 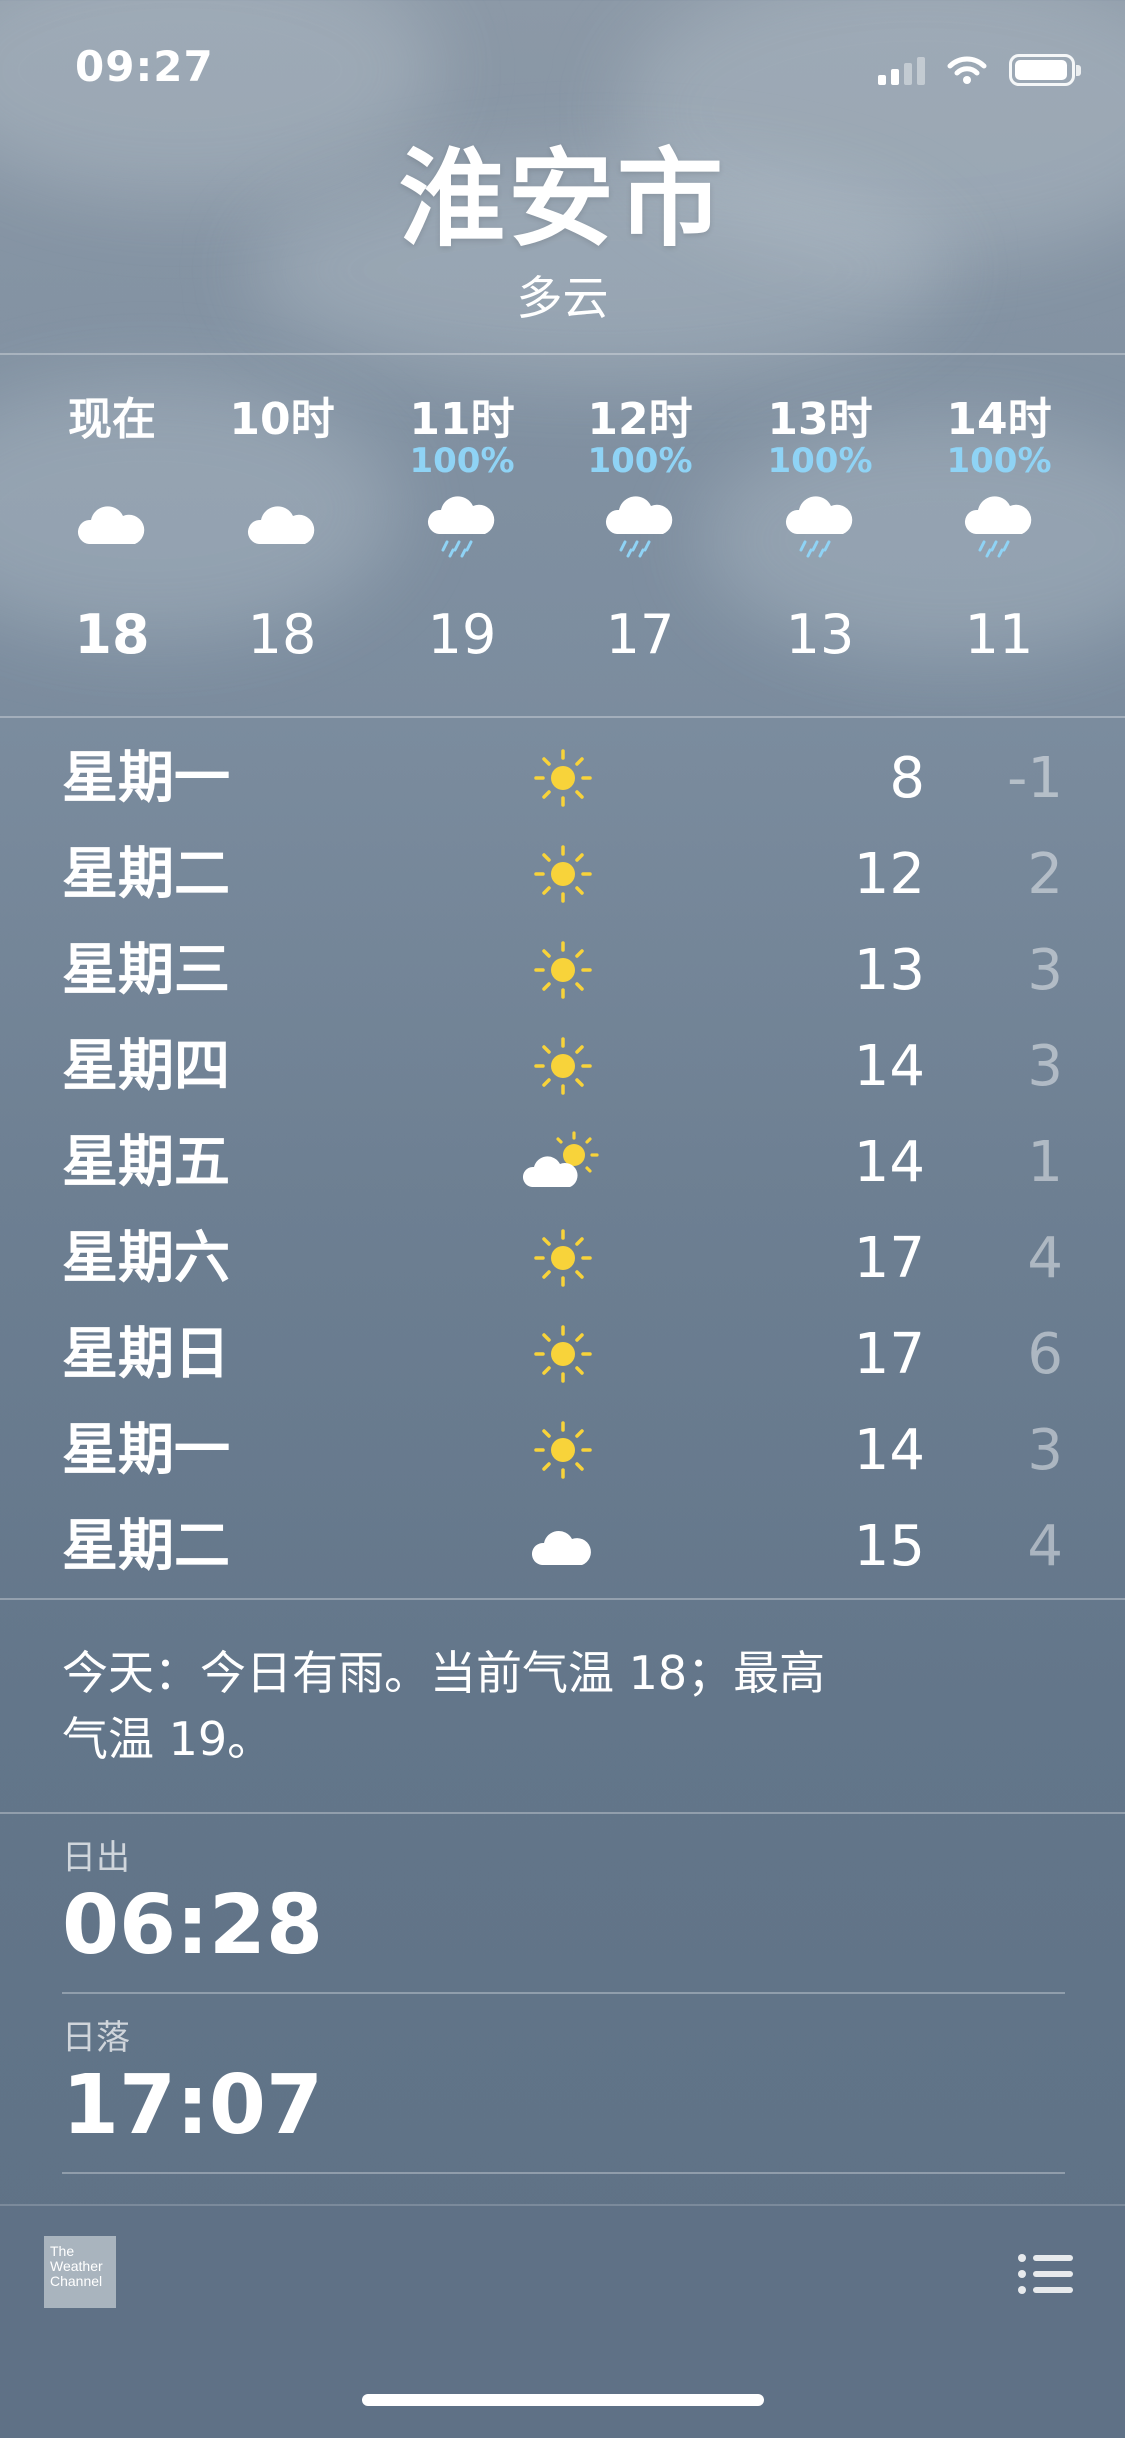 What do you see at coordinates (907, 778) in the screenshot?
I see `day-high: 8` at bounding box center [907, 778].